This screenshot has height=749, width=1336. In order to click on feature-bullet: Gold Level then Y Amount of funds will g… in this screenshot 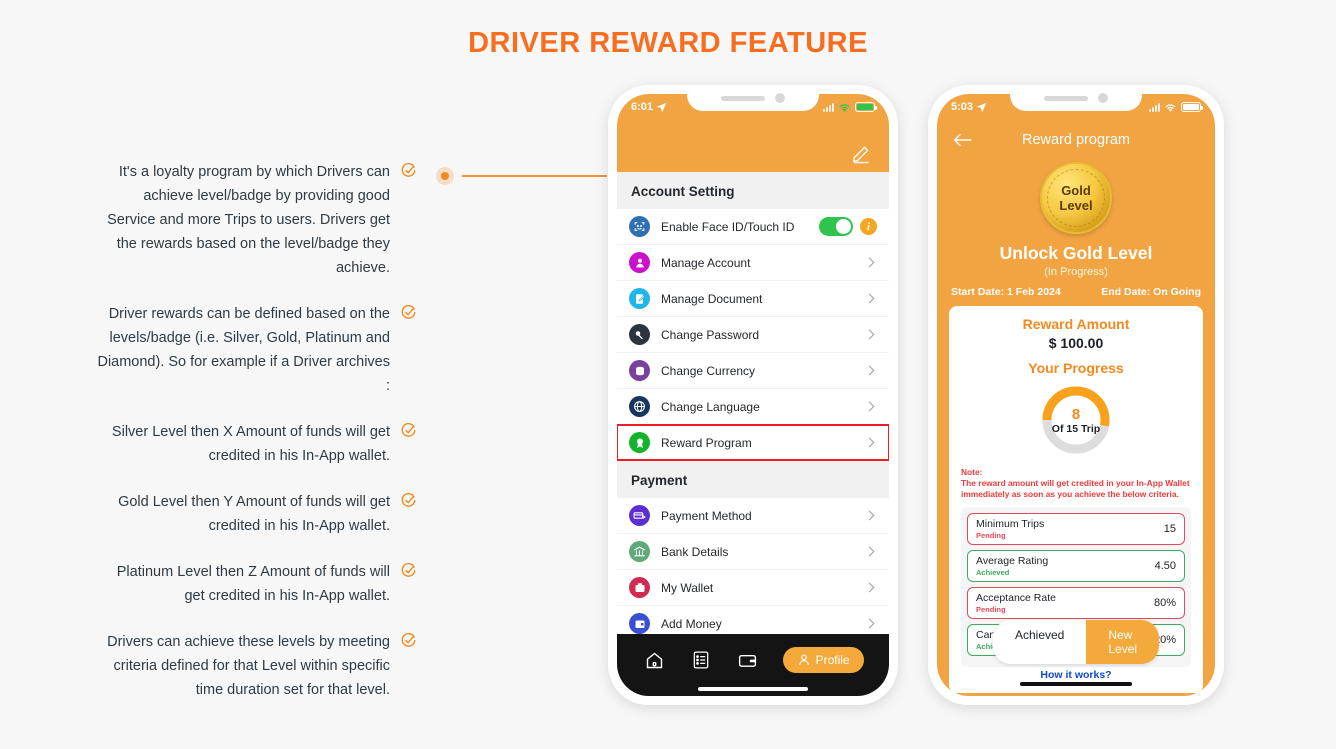, I will do `click(256, 514)`.